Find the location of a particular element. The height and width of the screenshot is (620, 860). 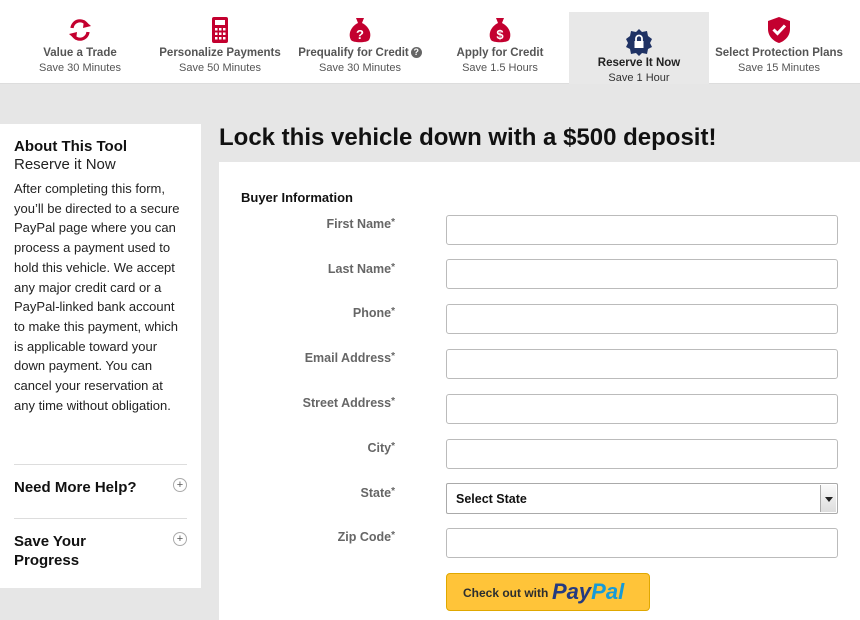

paypal-logo: PayPal is located at coordinates (588, 591).